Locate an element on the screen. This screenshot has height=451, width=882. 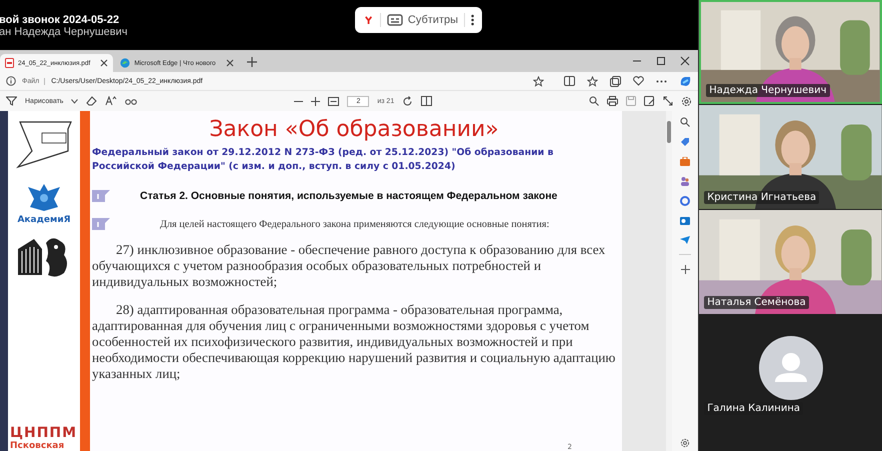
participant-tile: Надежда Чернушевич is located at coordinates (790, 52).